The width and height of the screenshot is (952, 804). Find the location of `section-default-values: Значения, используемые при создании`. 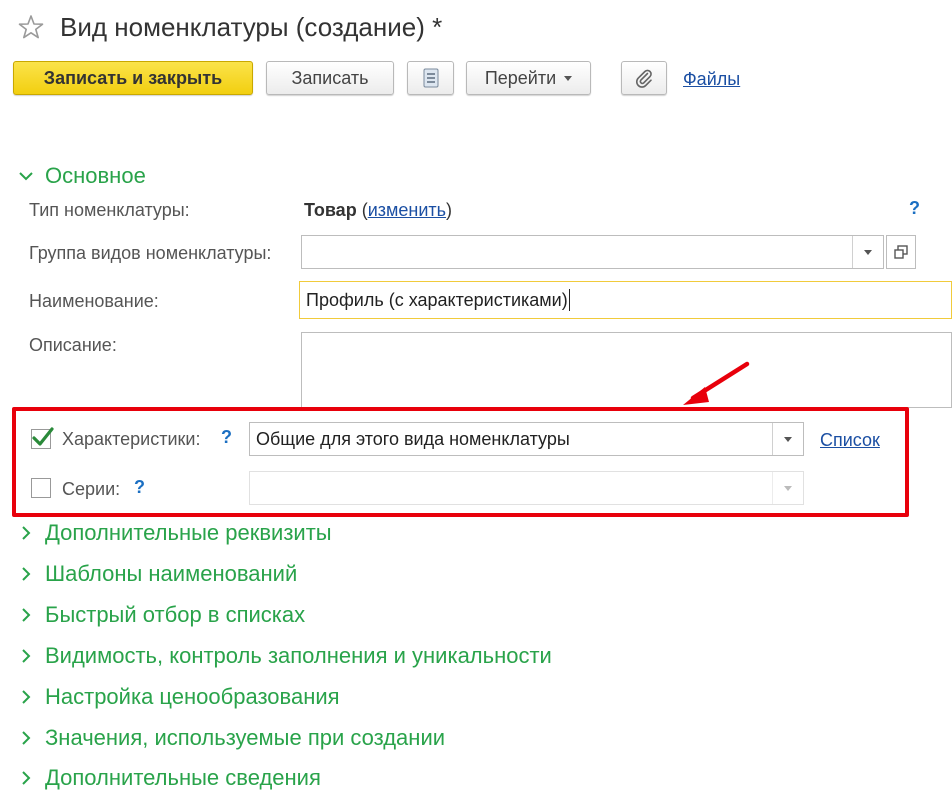

section-default-values: Значения, используемые при создании is located at coordinates (230, 738).